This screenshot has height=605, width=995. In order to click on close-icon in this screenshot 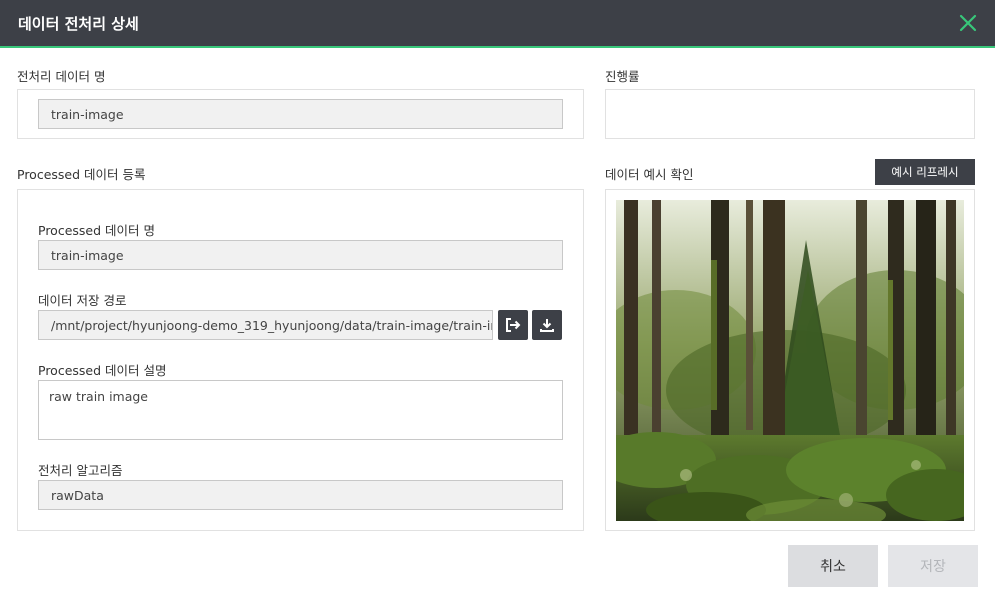, I will do `click(968, 23)`.